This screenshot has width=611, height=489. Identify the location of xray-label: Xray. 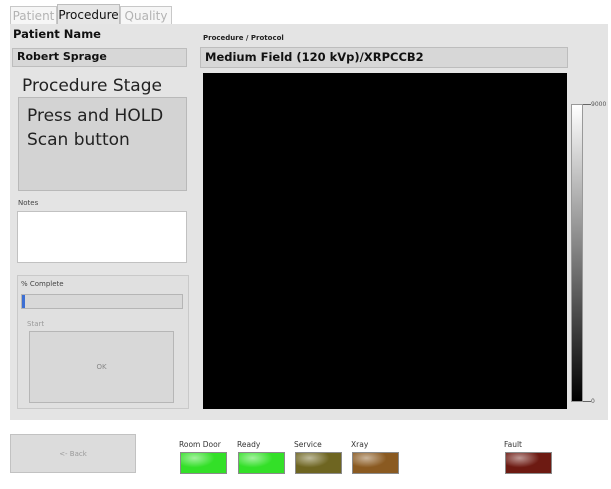
(360, 444).